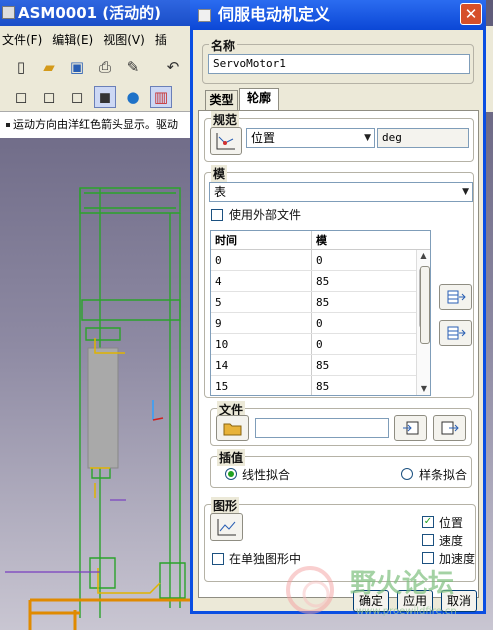 This screenshot has width=493, height=630. What do you see at coordinates (338, 15) in the screenshot?
I see `dialog-title-bar: 伺服电动机定义 ✕` at bounding box center [338, 15].